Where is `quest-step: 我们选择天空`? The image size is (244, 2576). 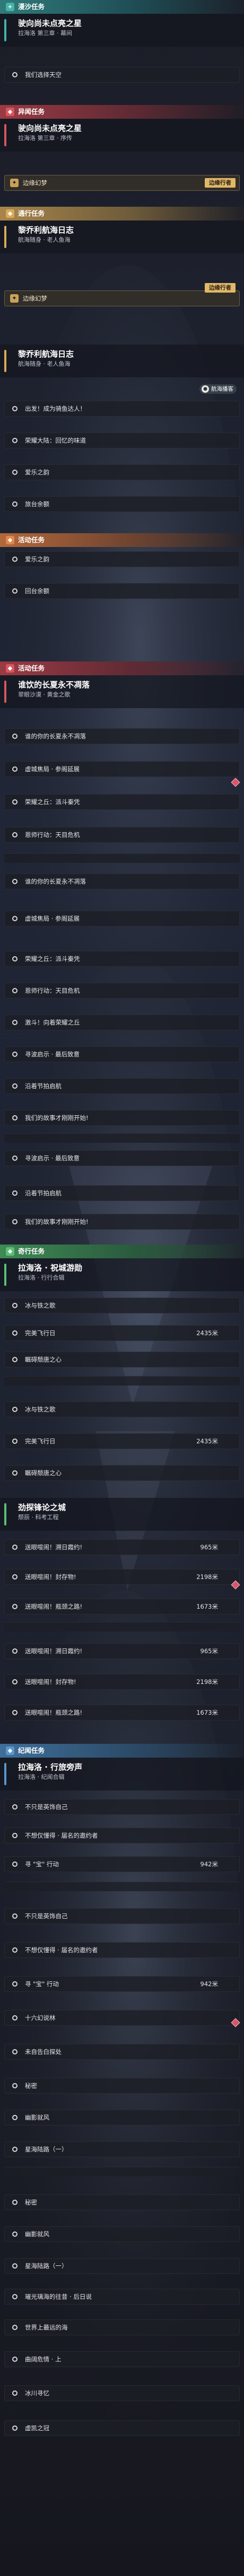
quest-step: 我们选择天空 is located at coordinates (122, 75).